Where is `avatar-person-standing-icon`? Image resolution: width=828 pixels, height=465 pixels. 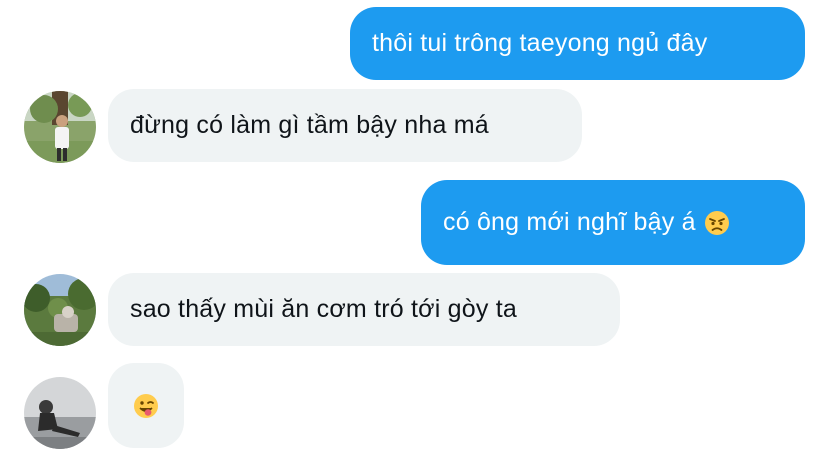 avatar-person-standing-icon is located at coordinates (60, 127).